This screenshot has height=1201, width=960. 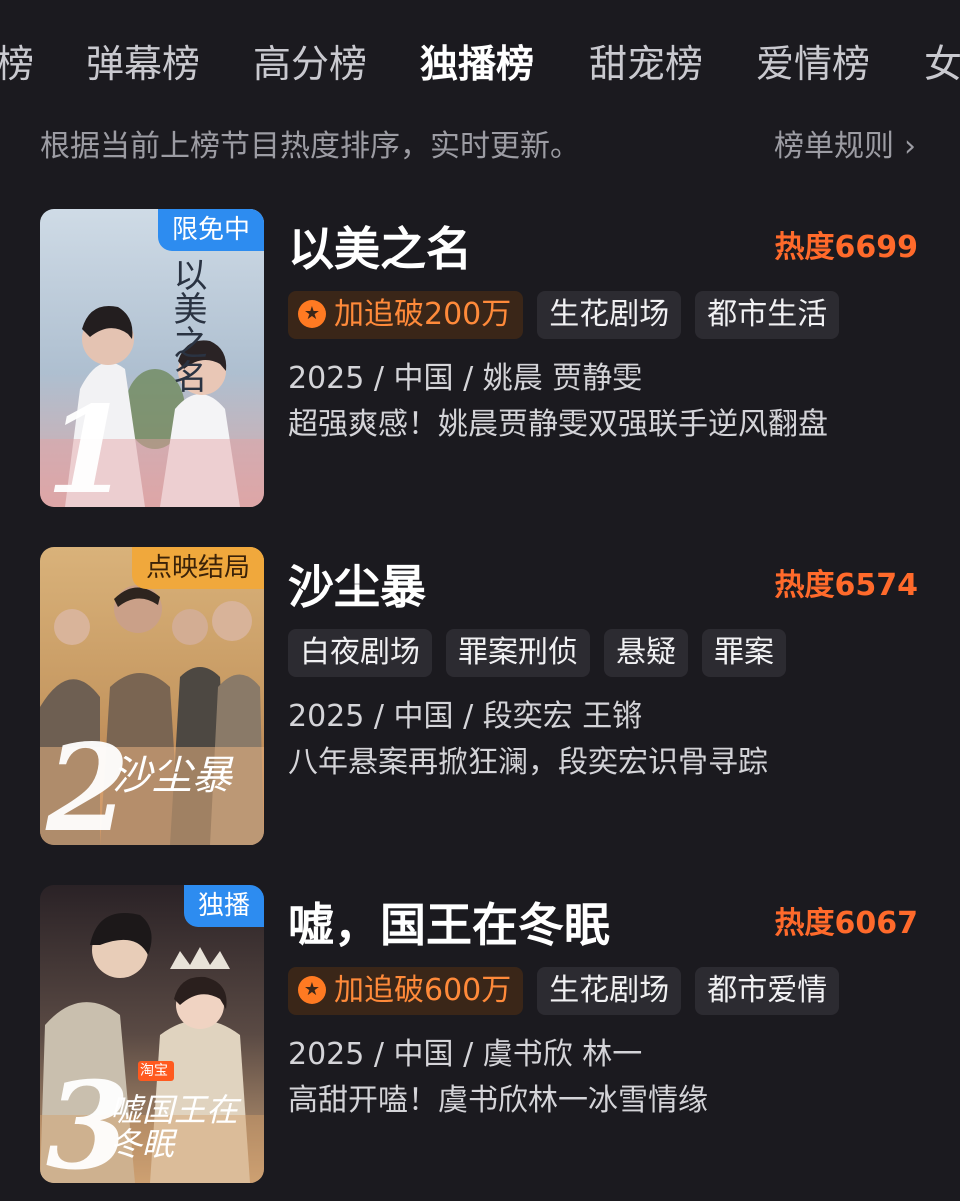 I want to click on tag-list: 白夜剧场 罪案刑侦 悬疑 罪案, so click(x=544, y=653).